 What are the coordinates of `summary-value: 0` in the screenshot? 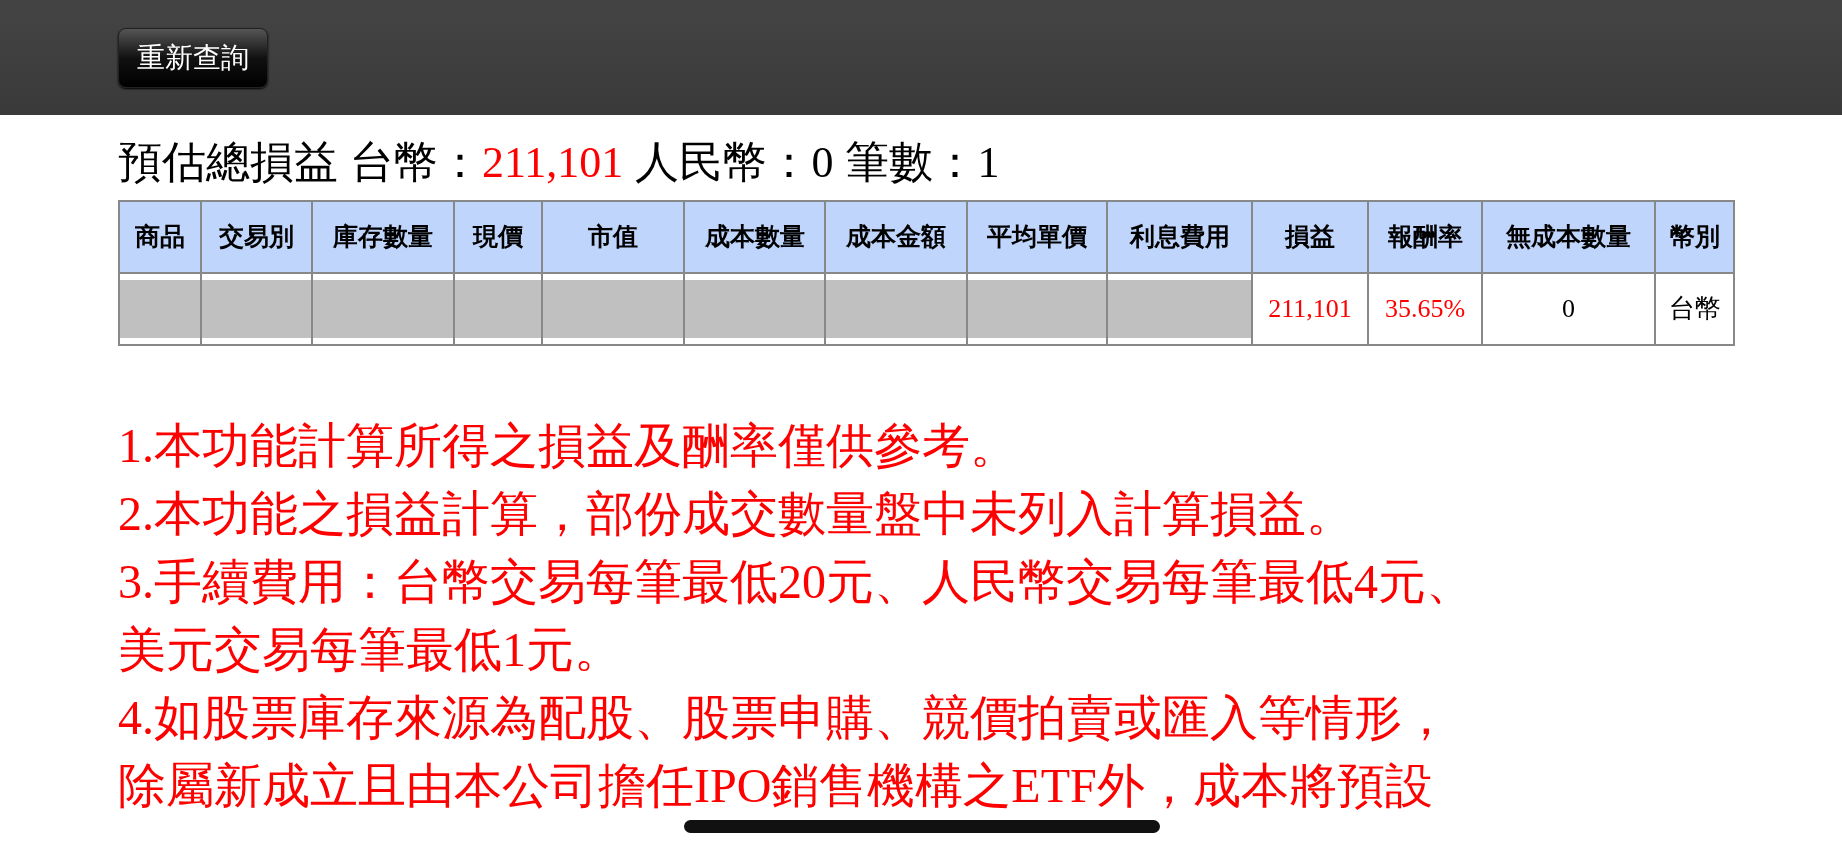 It's located at (822, 162).